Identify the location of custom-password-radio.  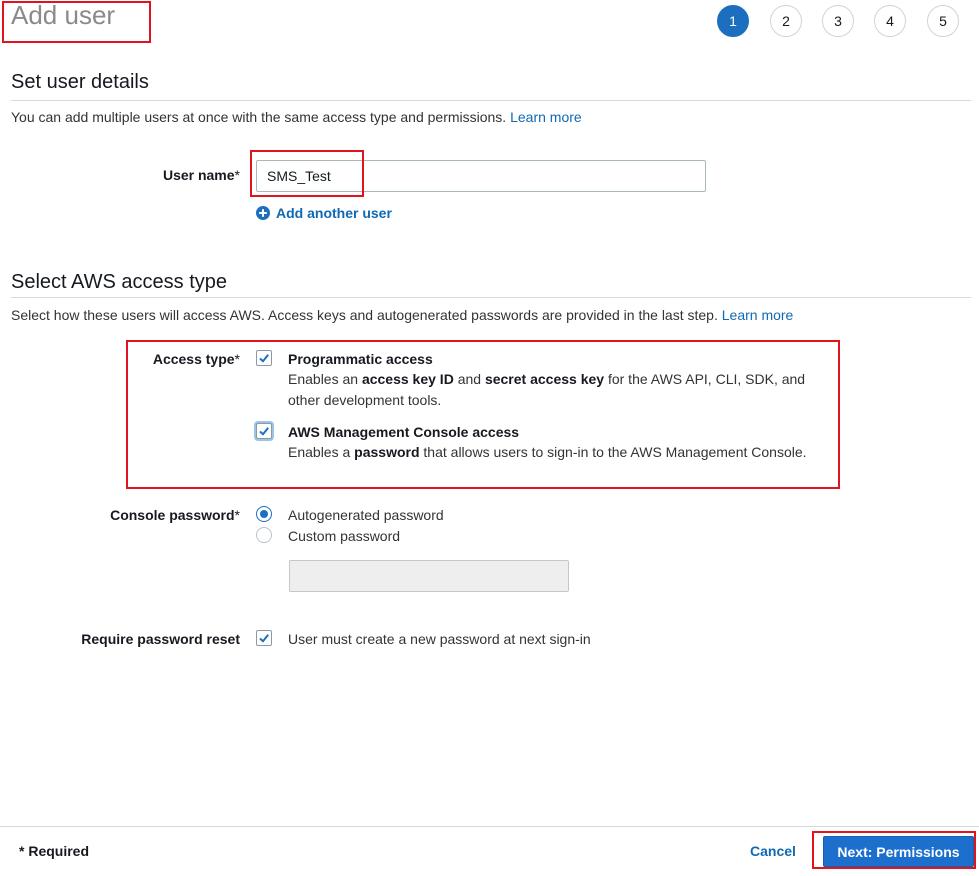
(264, 535).